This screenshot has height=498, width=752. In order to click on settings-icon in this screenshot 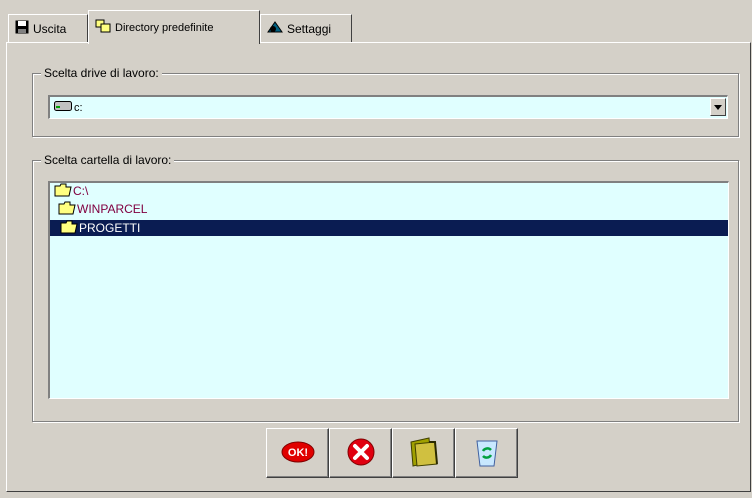, I will do `click(275, 28)`.